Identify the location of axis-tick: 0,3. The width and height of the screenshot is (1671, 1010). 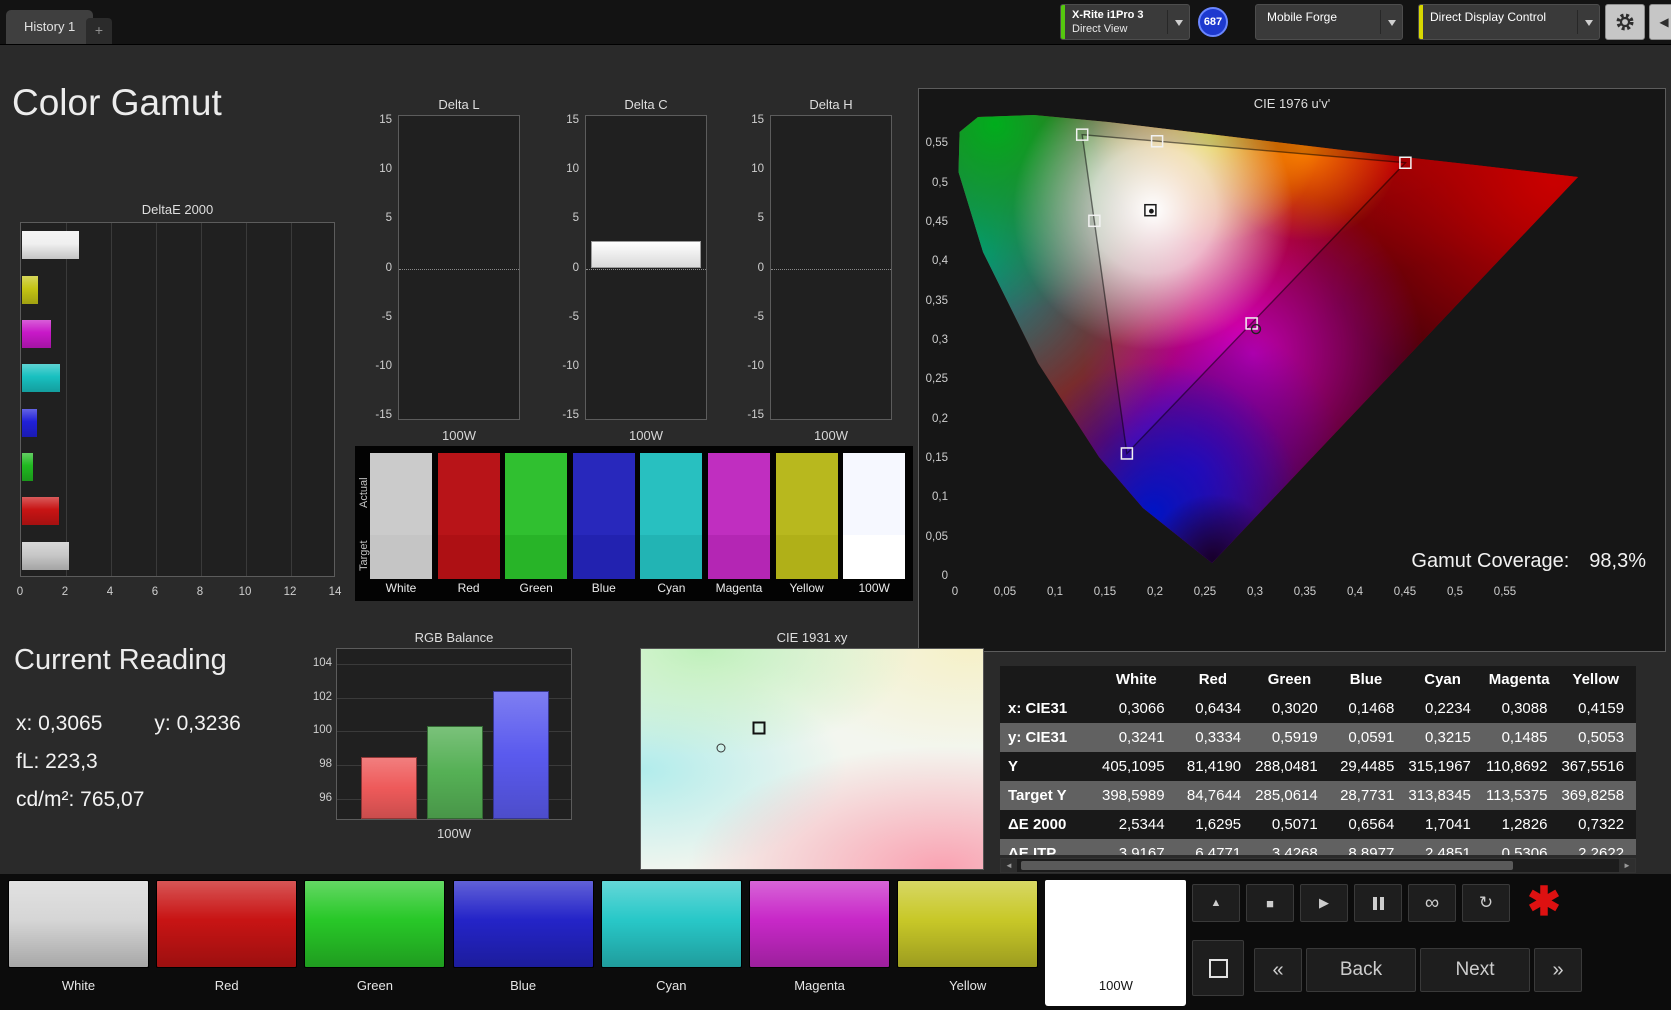
(1255, 592).